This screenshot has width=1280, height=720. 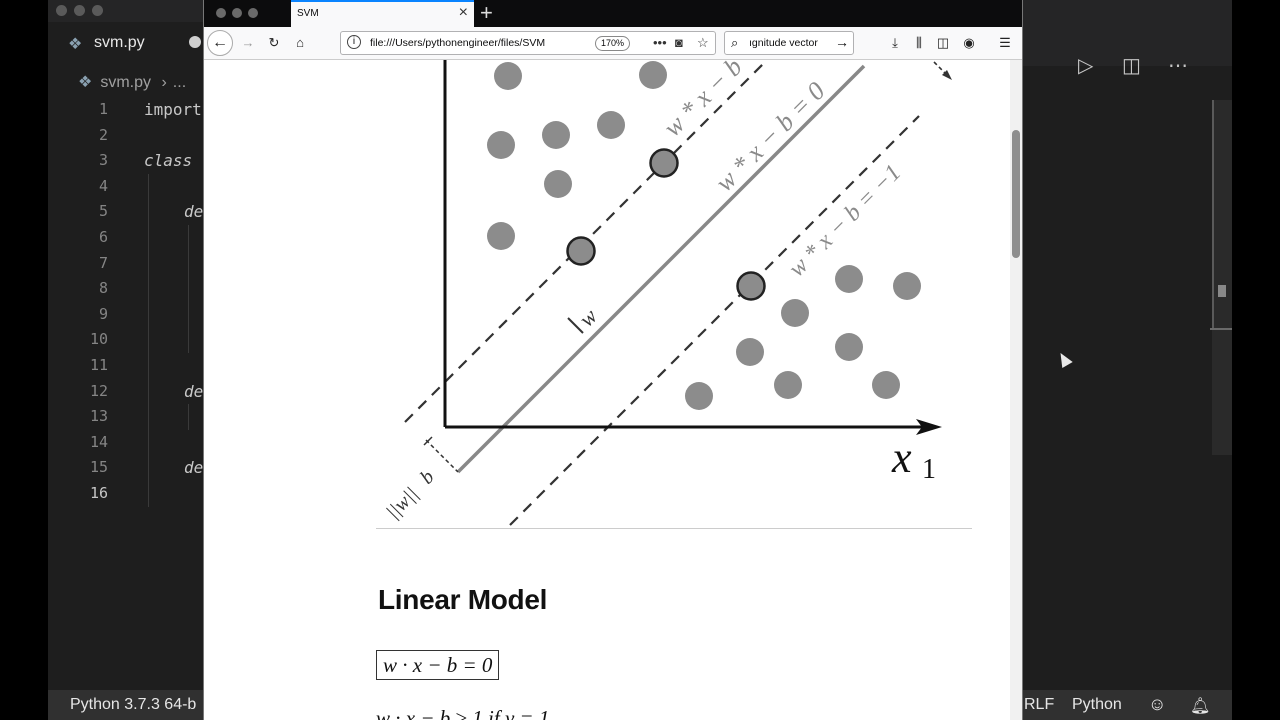 I want to click on close-tab-icon: ×, so click(x=463, y=13).